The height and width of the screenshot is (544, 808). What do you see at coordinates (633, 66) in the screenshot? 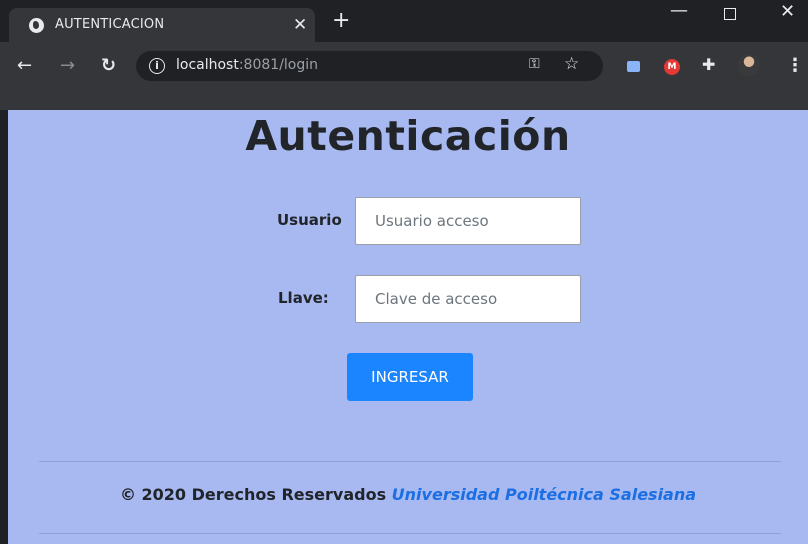
I see `extension-icon` at bounding box center [633, 66].